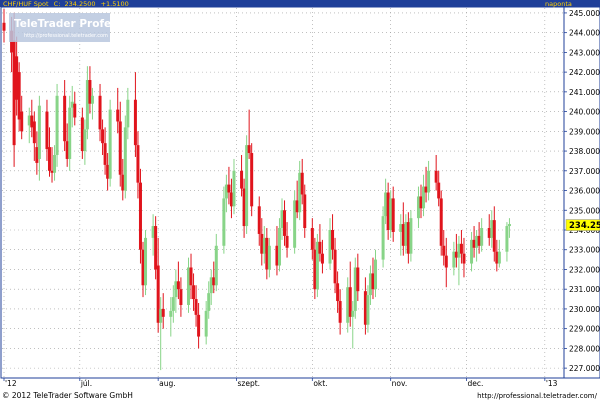  What do you see at coordinates (584, 171) in the screenshot?
I see `y-tick-label: 237.0000` at bounding box center [584, 171].